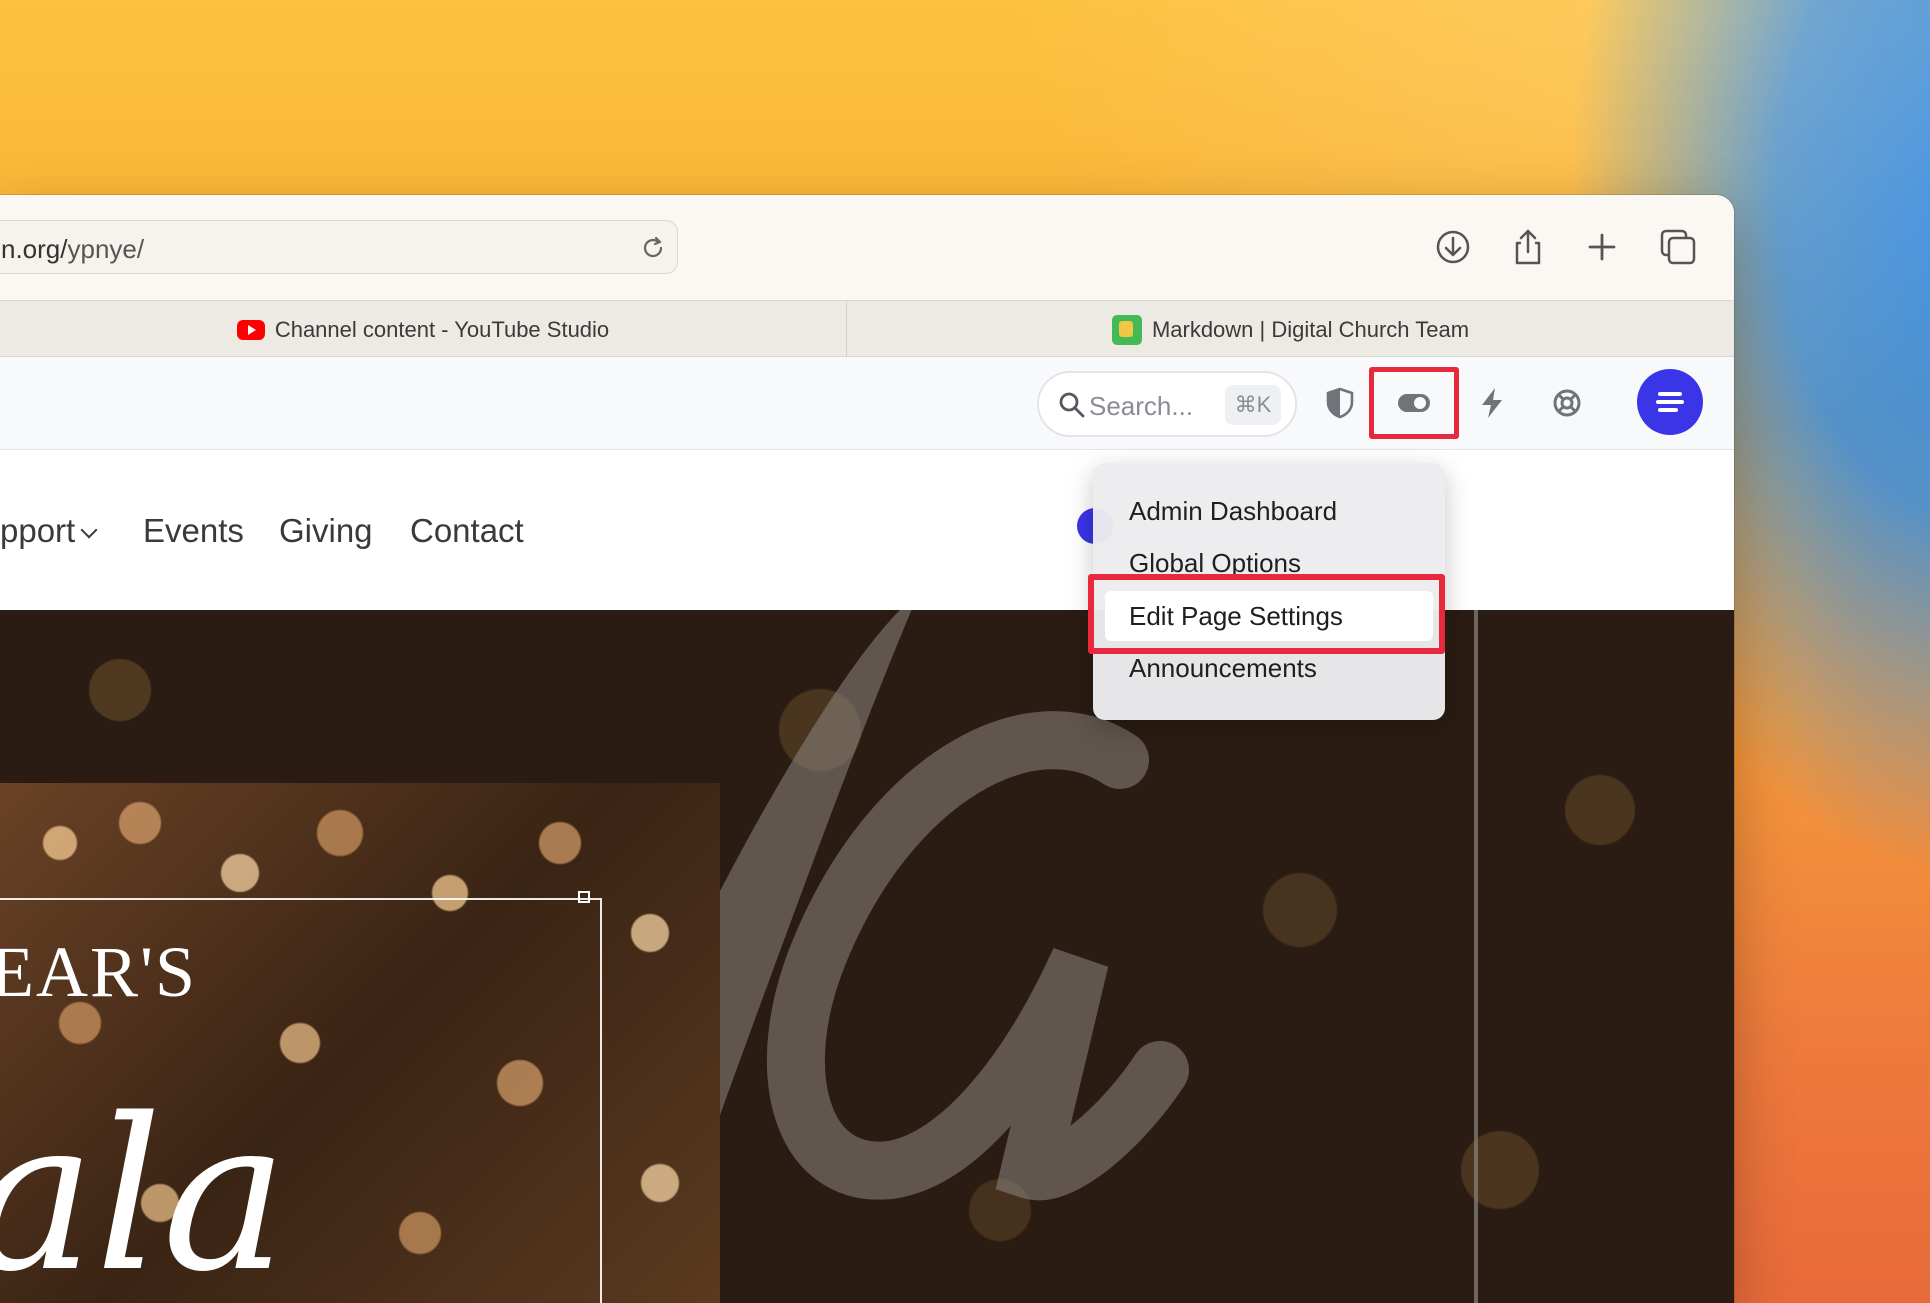 This screenshot has height=1303, width=1930. What do you see at coordinates (867, 530) in the screenshot?
I see `site-navigation: pport Events Giving Contact` at bounding box center [867, 530].